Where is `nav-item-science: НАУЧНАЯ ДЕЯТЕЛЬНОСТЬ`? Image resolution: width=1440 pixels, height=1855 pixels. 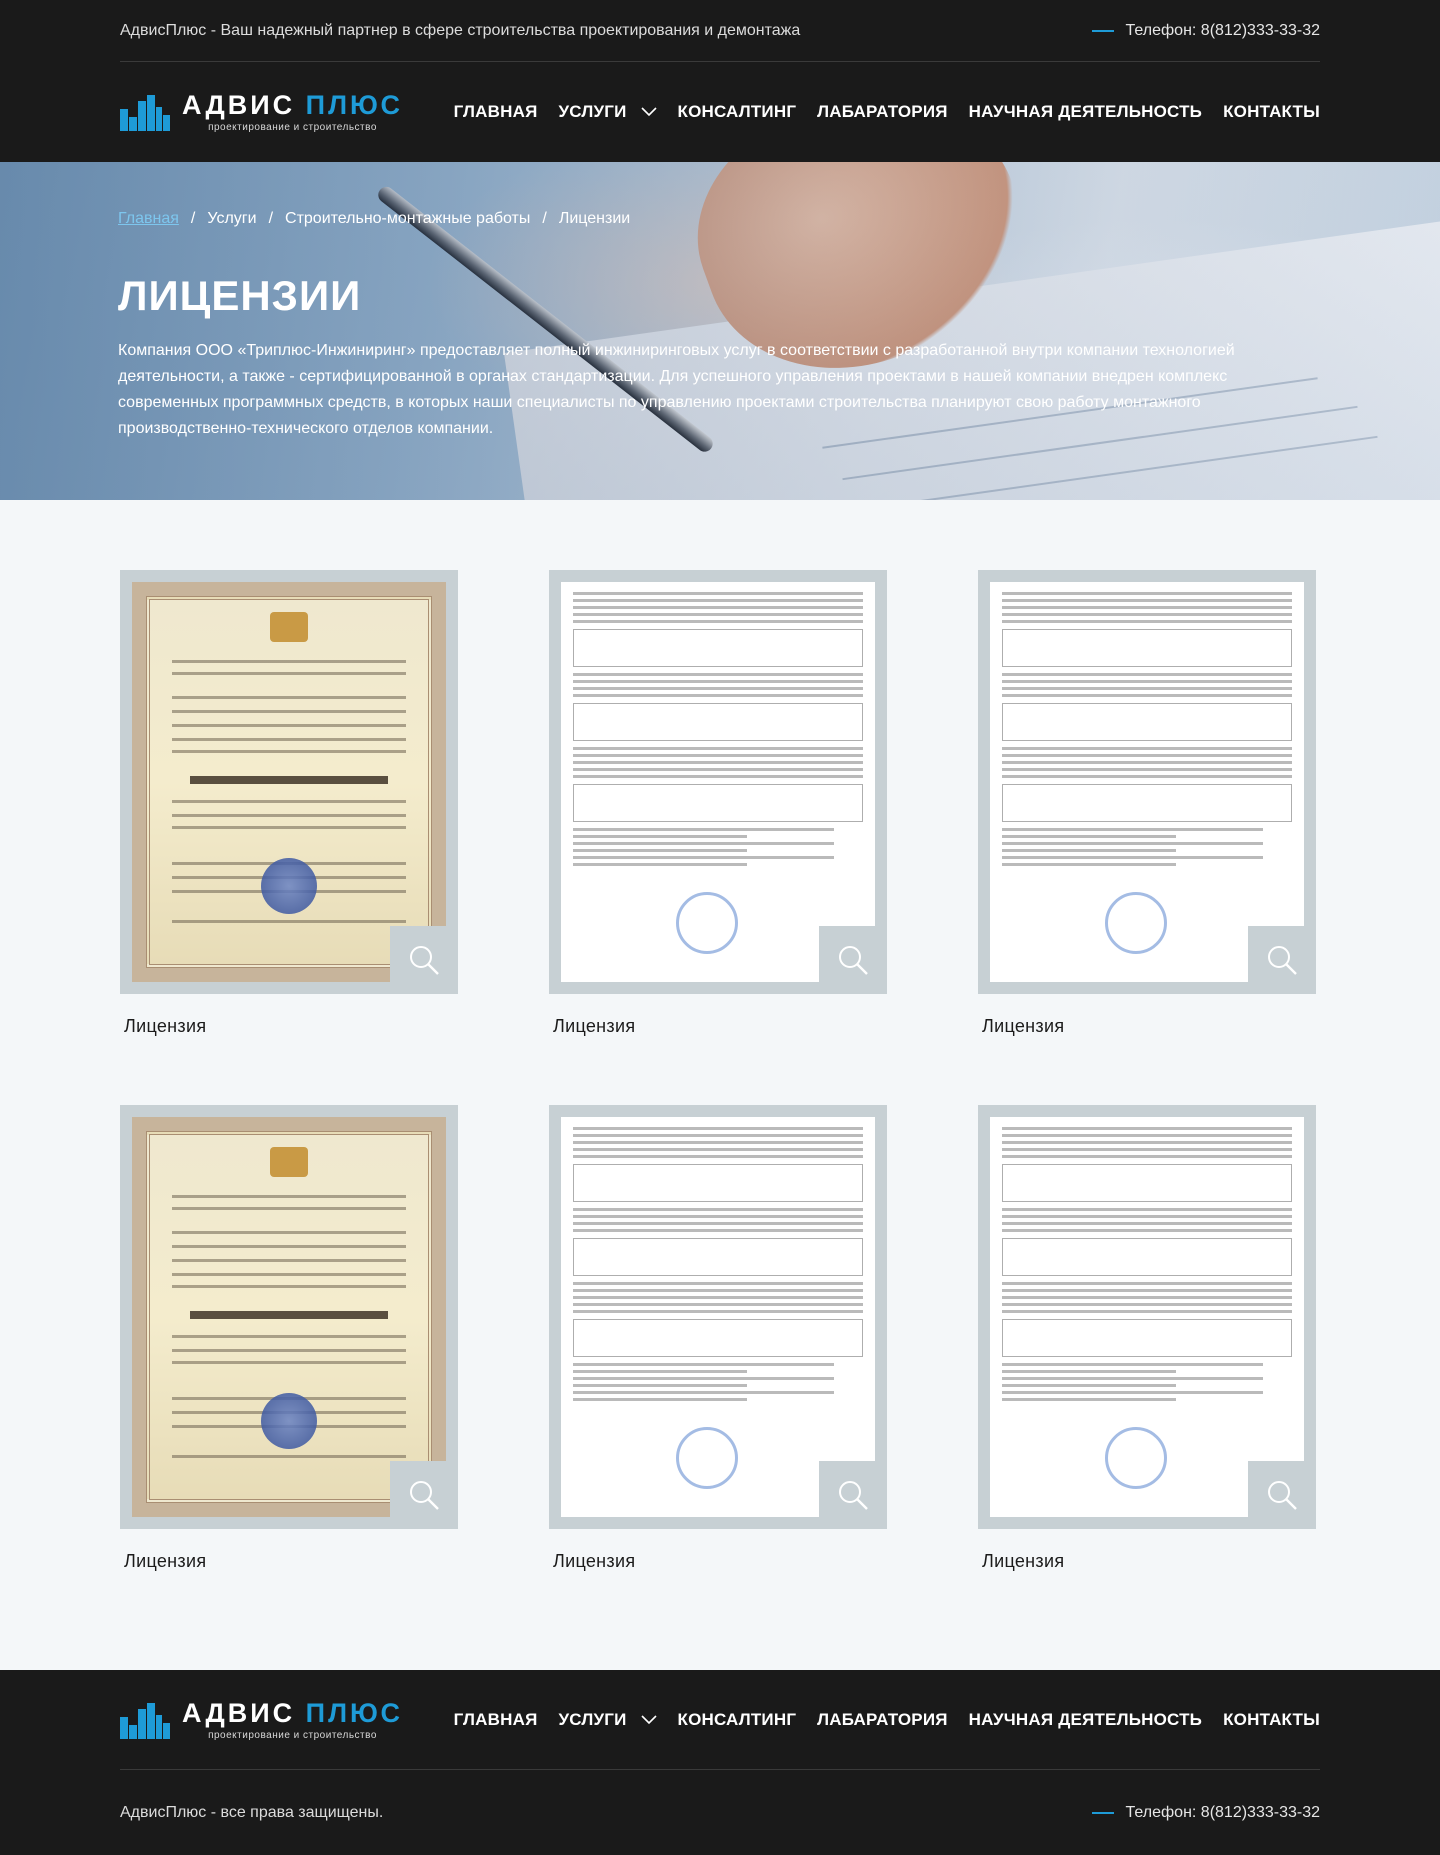 nav-item-science: НАУЧНАЯ ДЕЯТЕЛЬНОСТЬ is located at coordinates (1085, 112).